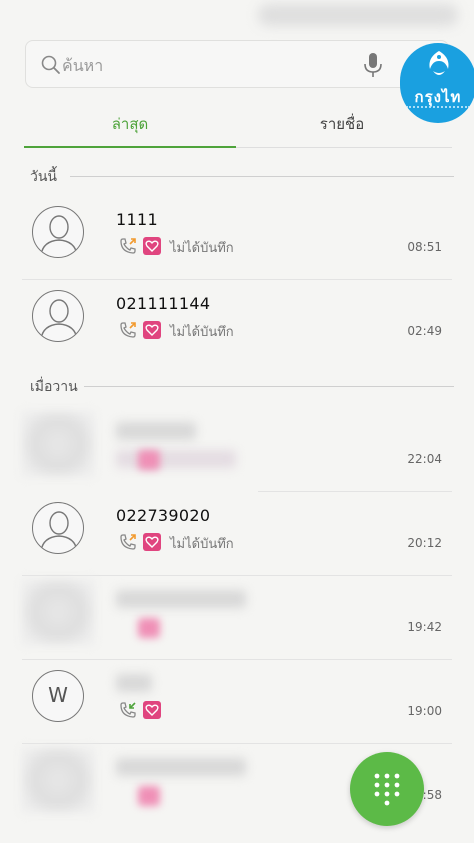  I want to click on incoming-call-icon, so click(128, 710).